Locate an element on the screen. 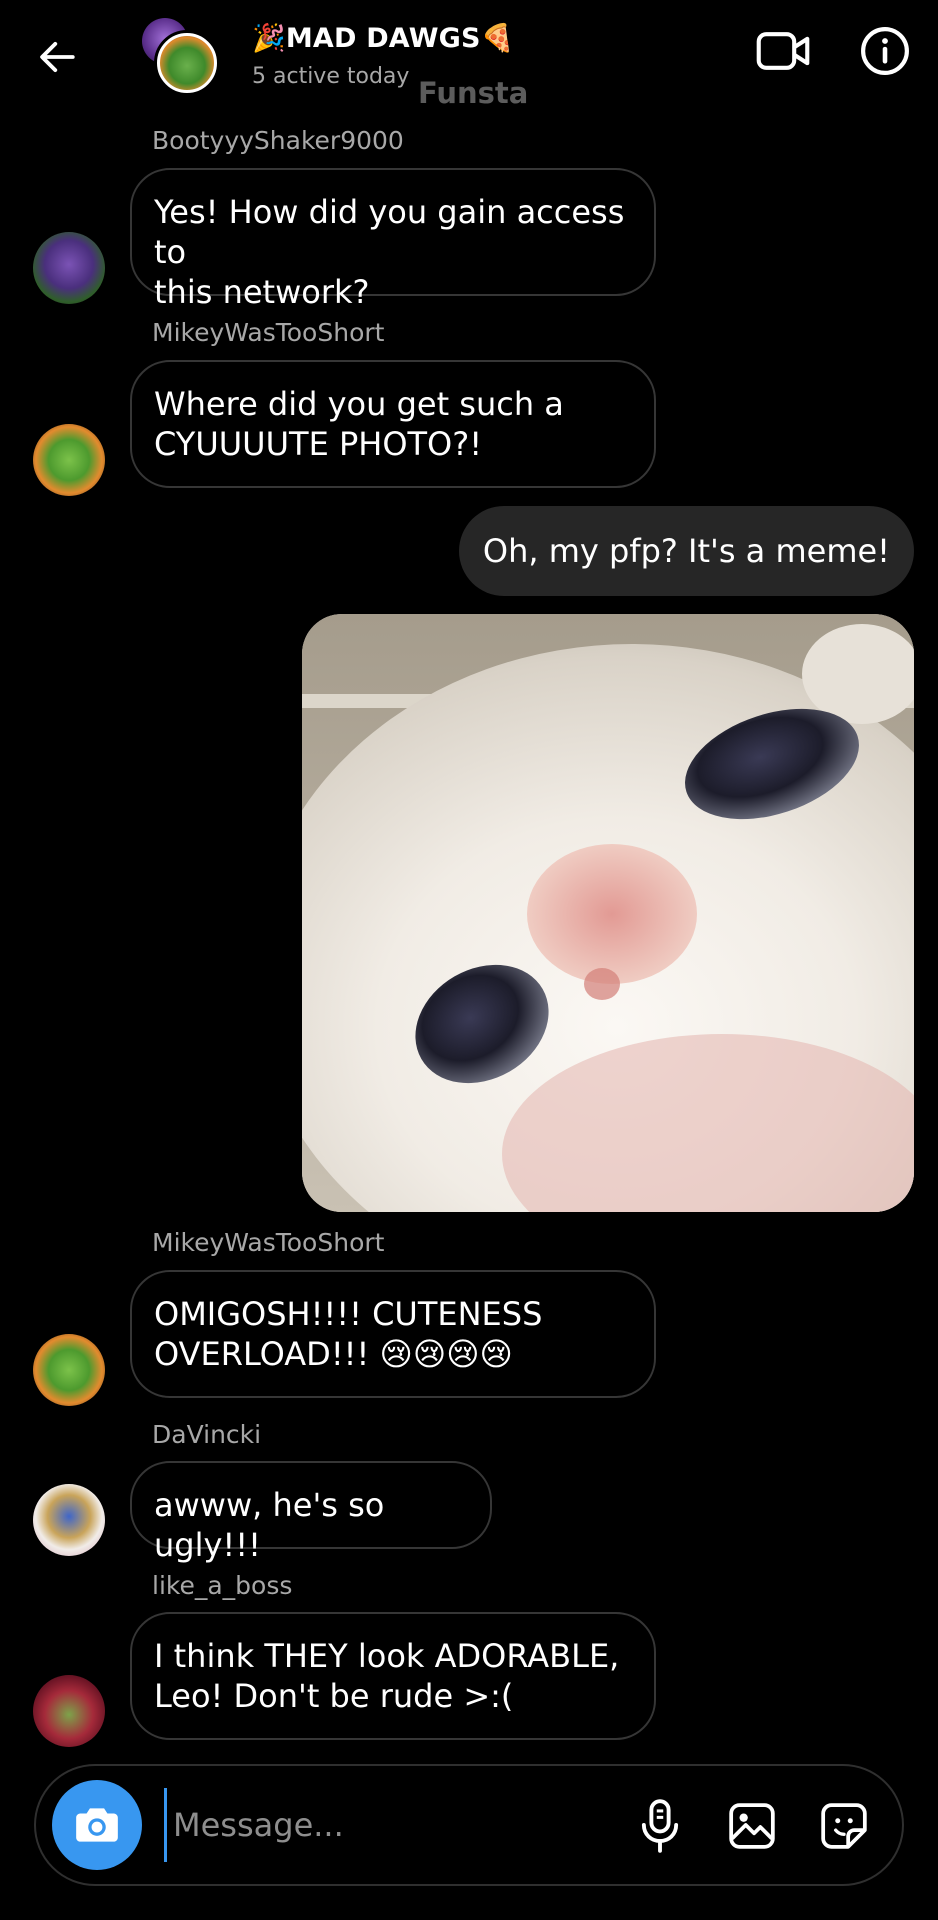 The image size is (938, 1920). member-avatar-front is located at coordinates (187, 63).